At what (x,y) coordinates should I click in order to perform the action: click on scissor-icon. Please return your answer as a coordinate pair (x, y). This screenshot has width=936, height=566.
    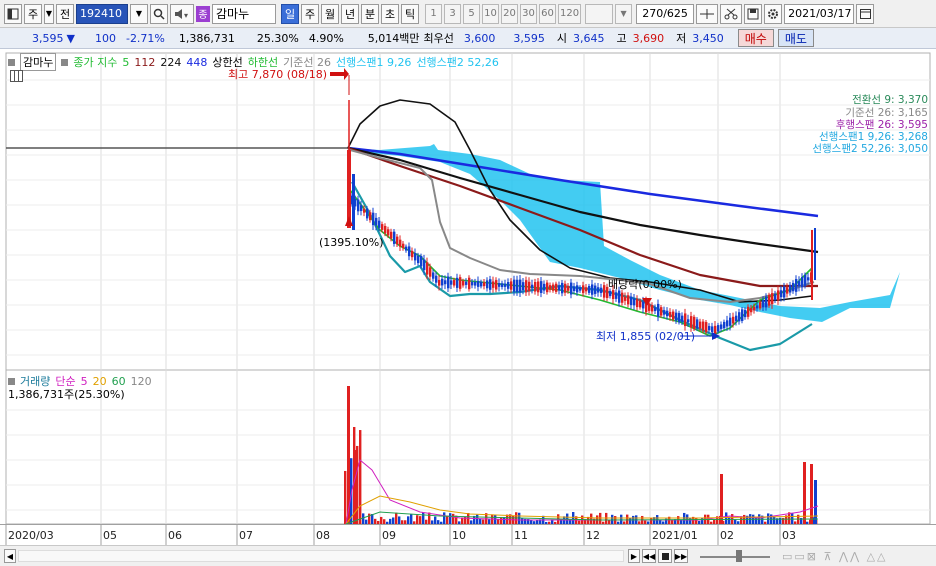
    Looking at the image, I should click on (731, 13).